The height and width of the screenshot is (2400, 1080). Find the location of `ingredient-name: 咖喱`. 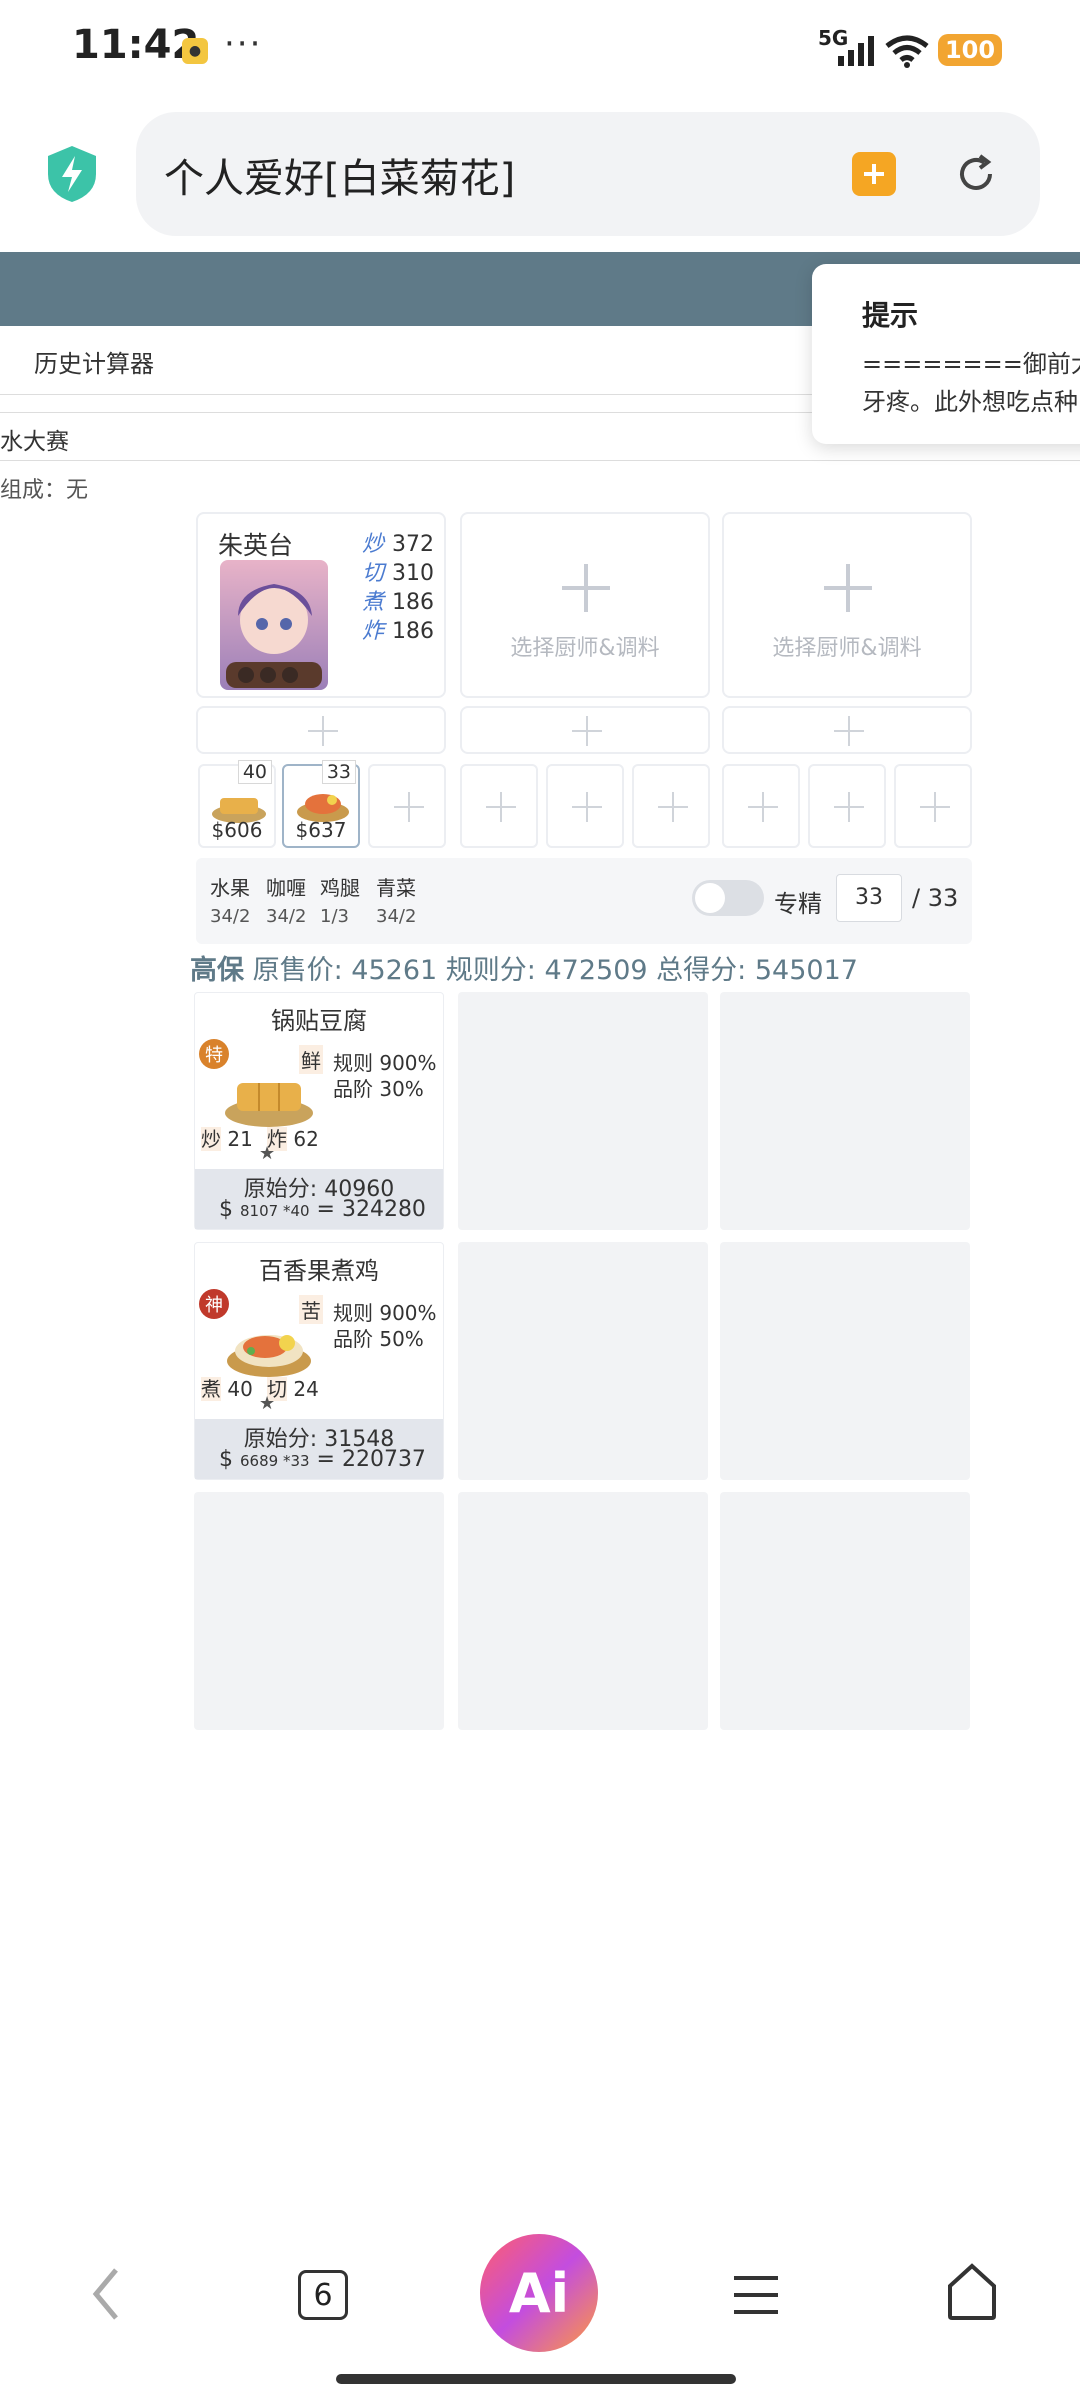

ingredient-name: 咖喱 is located at coordinates (286, 888).